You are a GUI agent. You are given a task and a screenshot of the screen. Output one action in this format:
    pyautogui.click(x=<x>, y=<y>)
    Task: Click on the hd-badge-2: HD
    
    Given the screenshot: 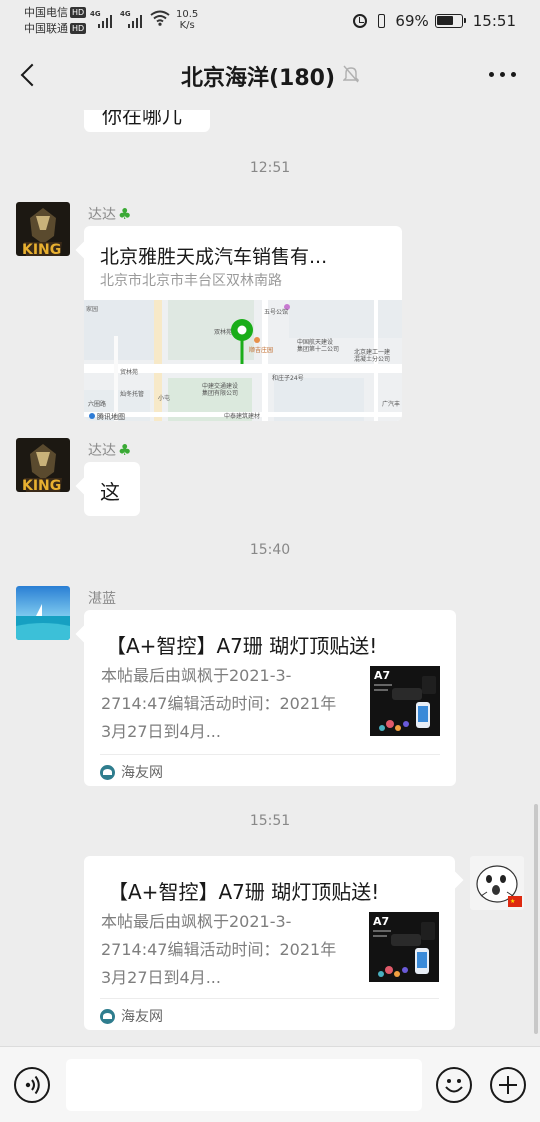 What is the action you would take?
    pyautogui.click(x=78, y=28)
    